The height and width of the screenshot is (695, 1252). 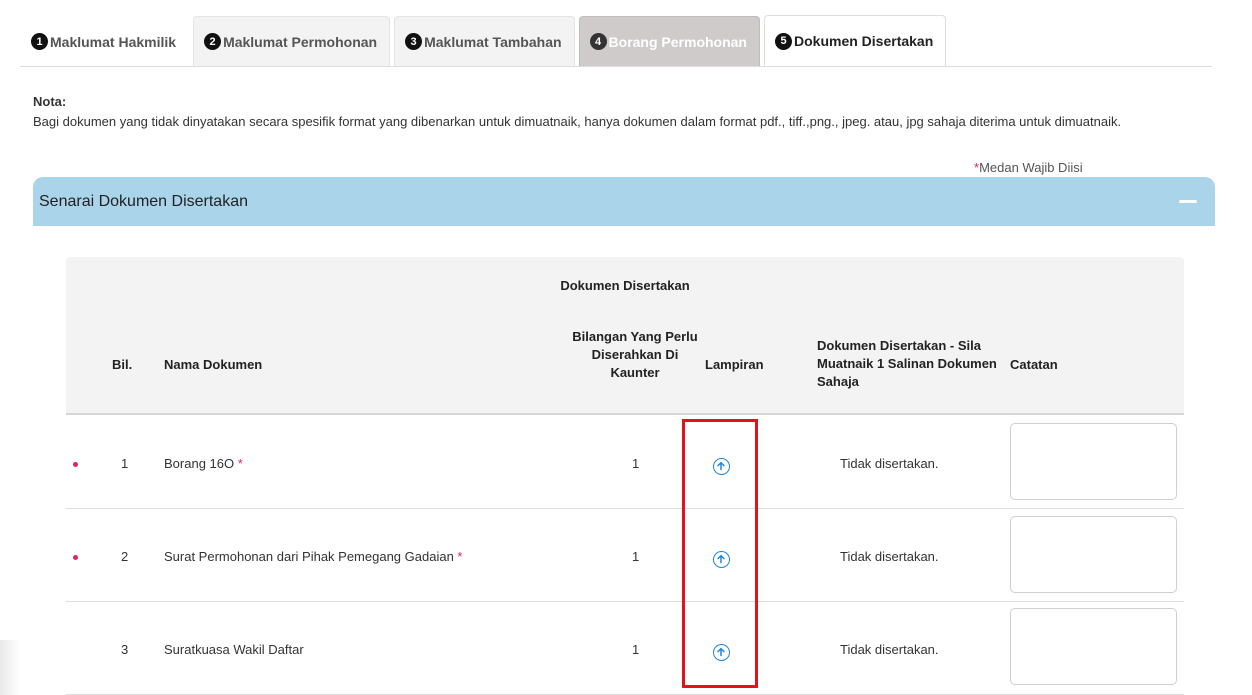 I want to click on tab-label: Maklumat Hakmilik, so click(x=113, y=41).